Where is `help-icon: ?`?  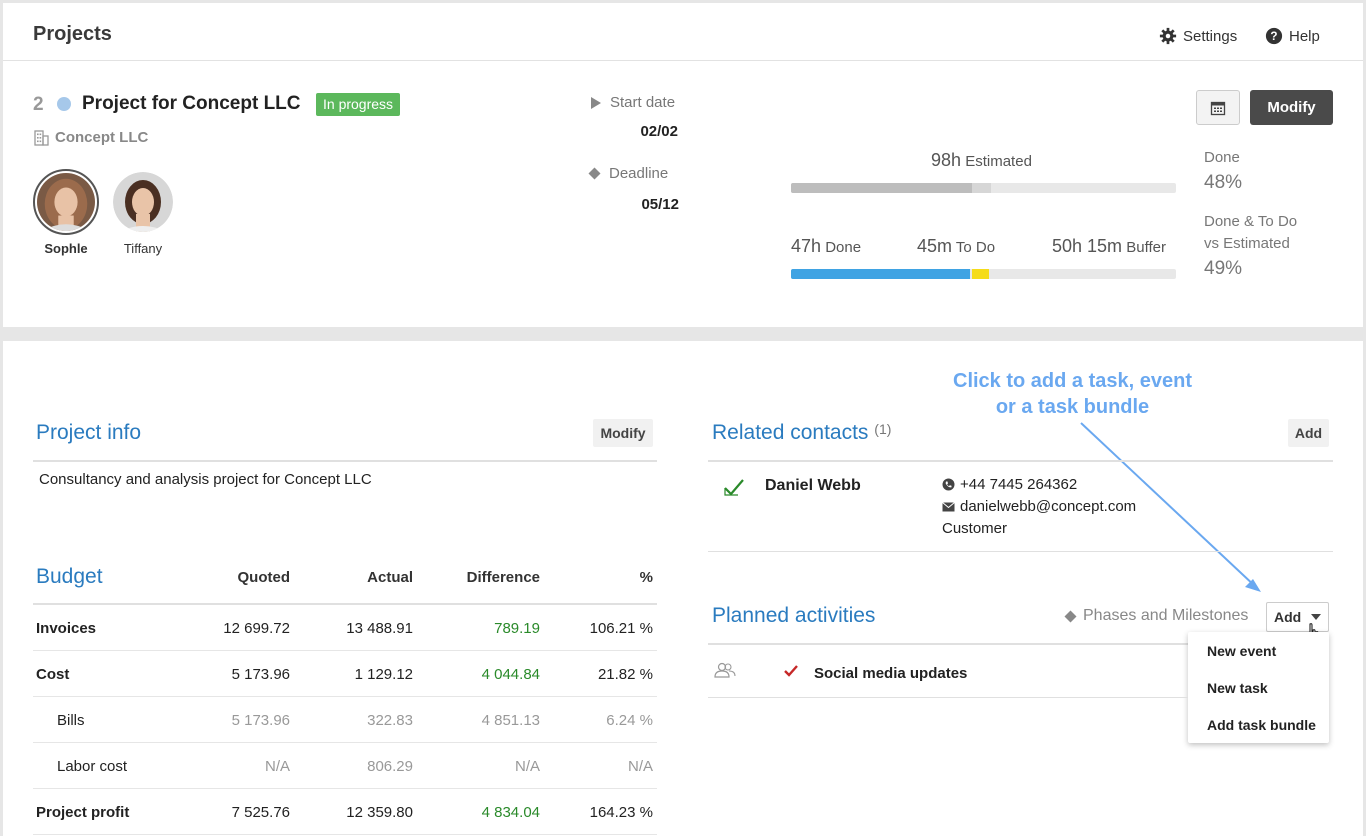 help-icon: ? is located at coordinates (1274, 36).